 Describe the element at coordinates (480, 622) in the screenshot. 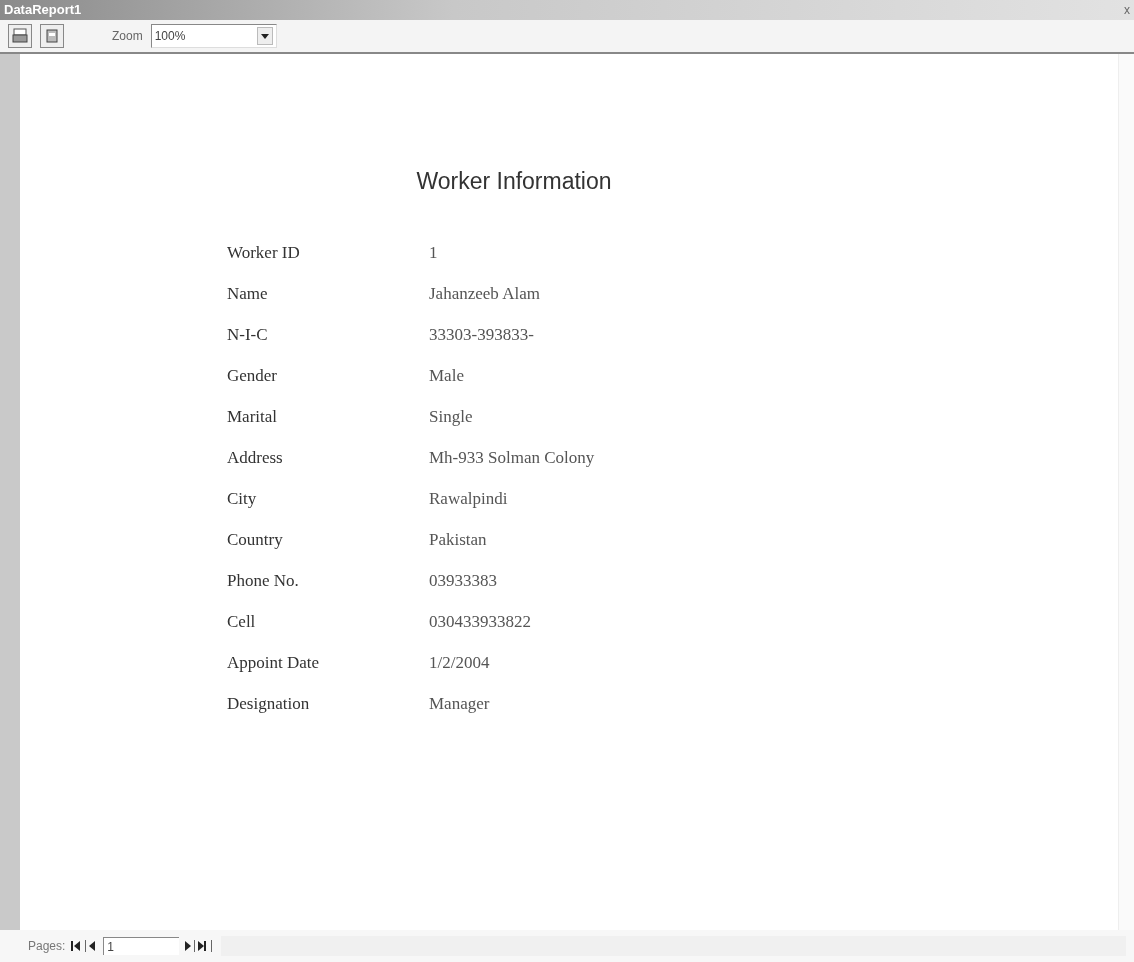

I see `field-value: 030433933822` at that location.